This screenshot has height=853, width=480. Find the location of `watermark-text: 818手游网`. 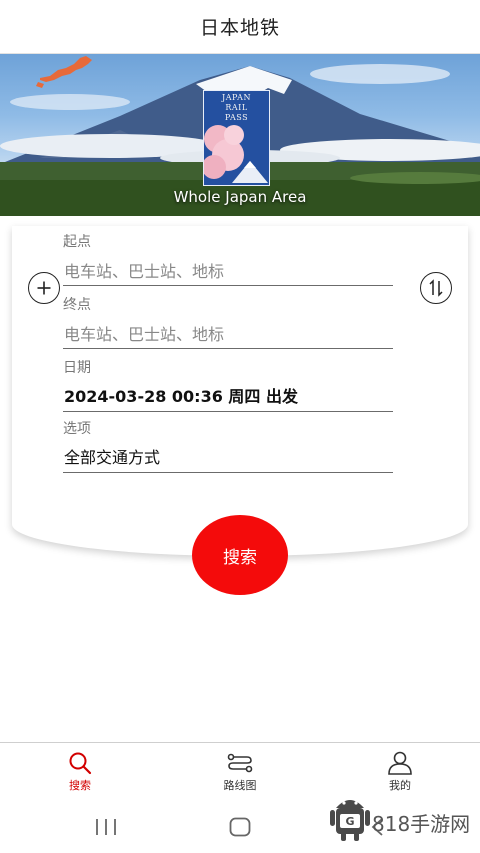

watermark-text: 818手游网 is located at coordinates (421, 824).